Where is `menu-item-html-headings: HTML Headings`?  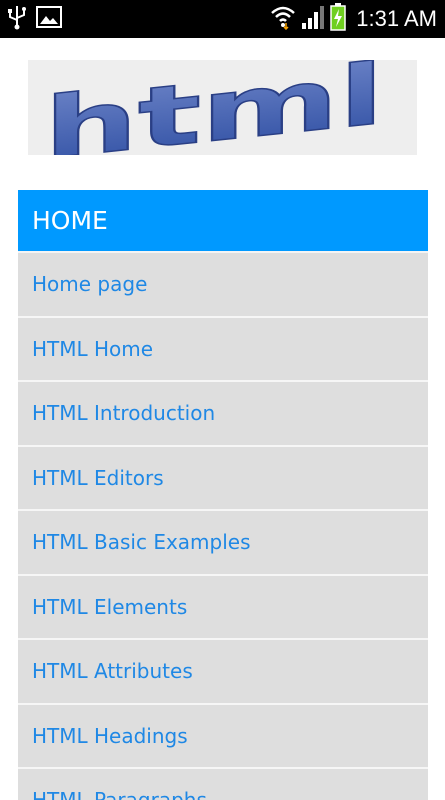
menu-item-html-headings: HTML Headings is located at coordinates (223, 736).